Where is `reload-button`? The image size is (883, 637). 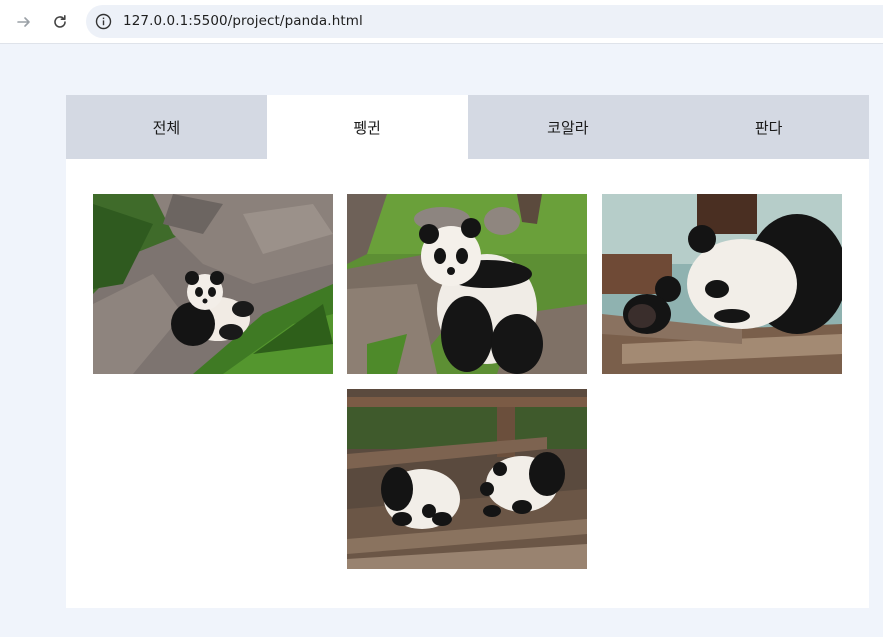
reload-button is located at coordinates (60, 22).